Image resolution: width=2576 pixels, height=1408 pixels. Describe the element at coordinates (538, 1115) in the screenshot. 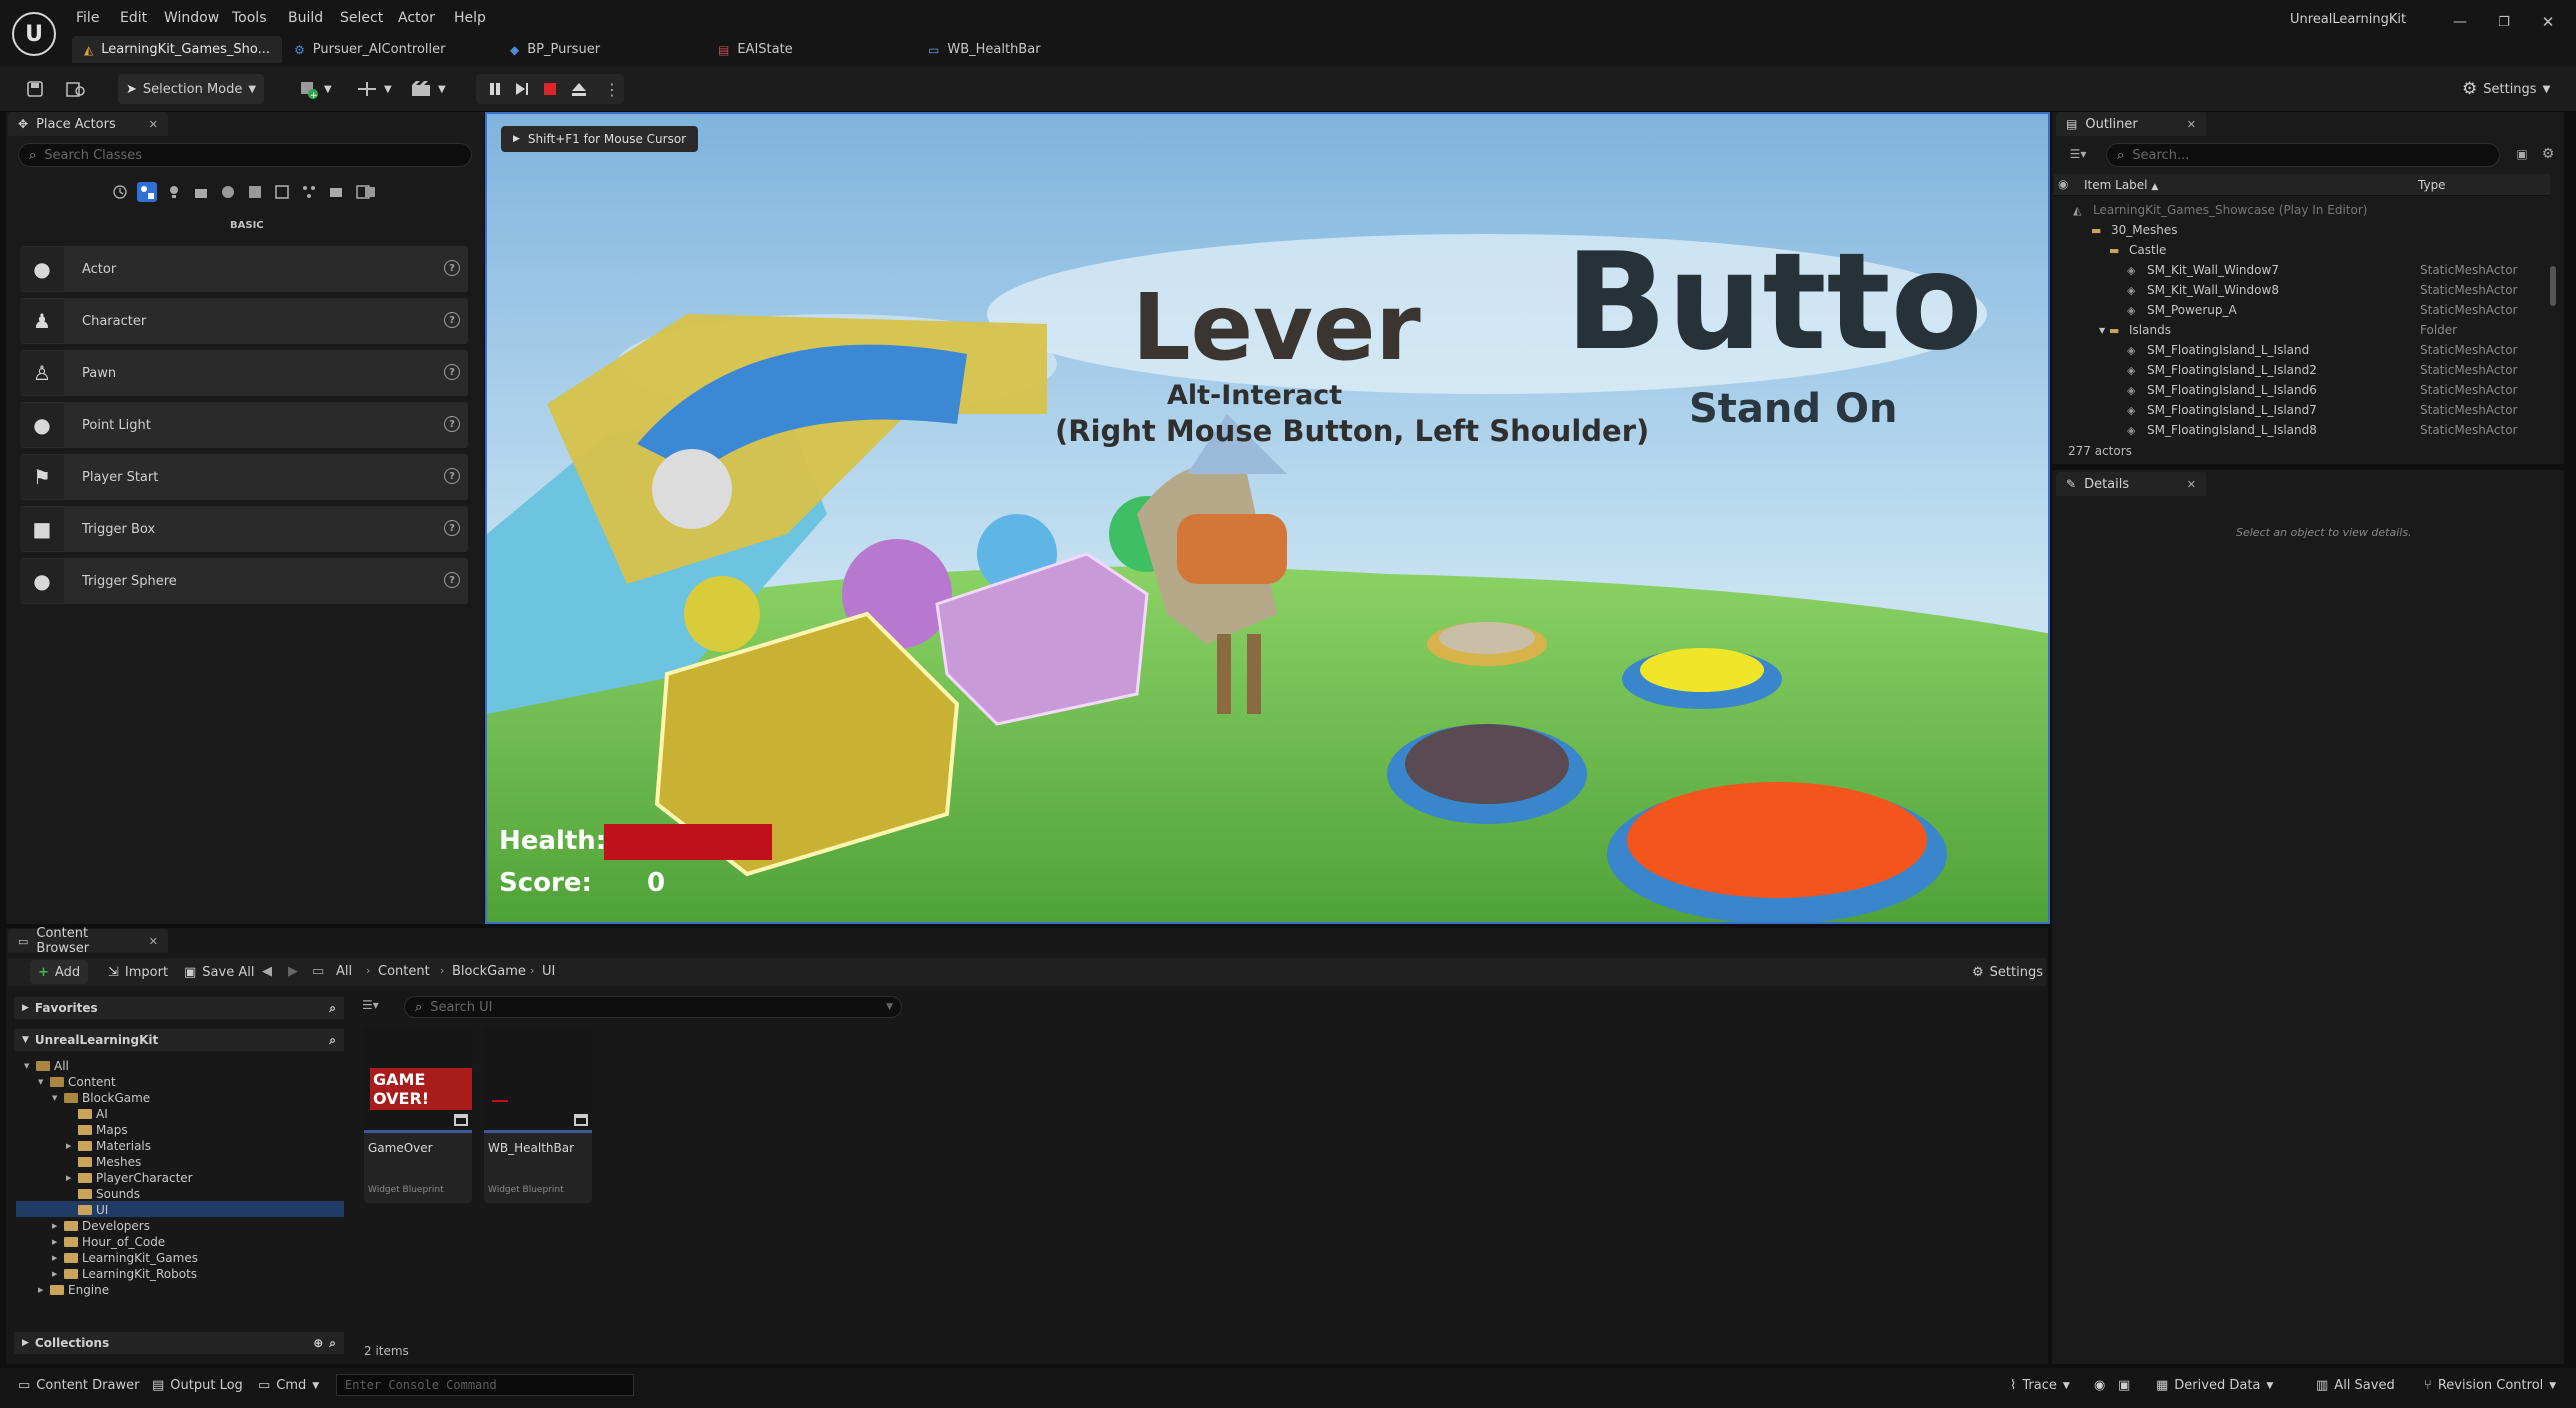

I see `asset-tile: WB_HealthBar Widget Blueprint` at that location.